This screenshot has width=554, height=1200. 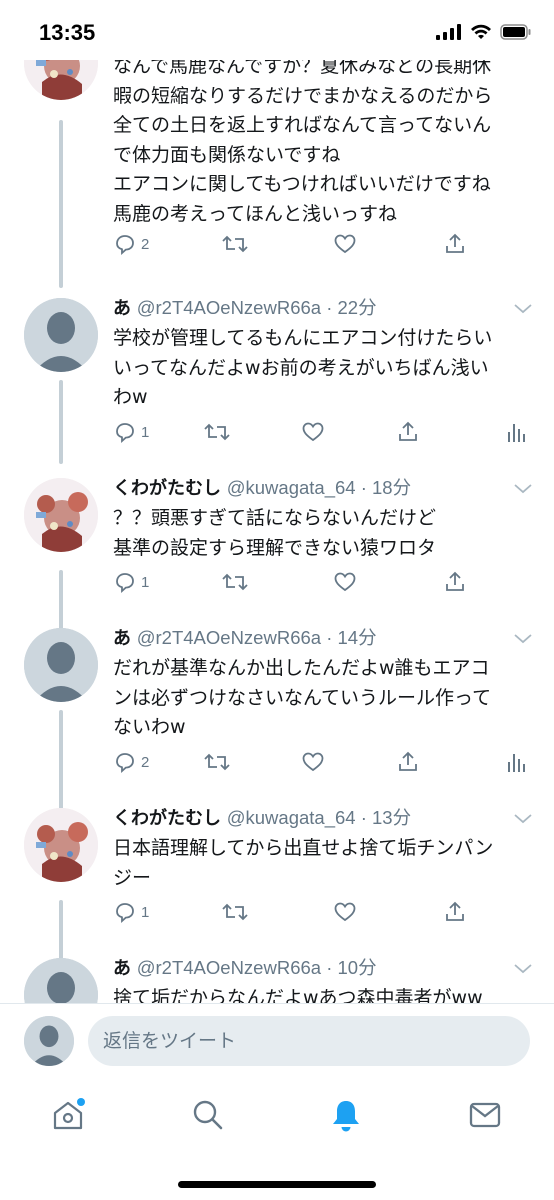 What do you see at coordinates (303, 863) in the screenshot?
I see `tweet-text: 日本語理解してから出直せよ捨て垢チンパン ジー` at bounding box center [303, 863].